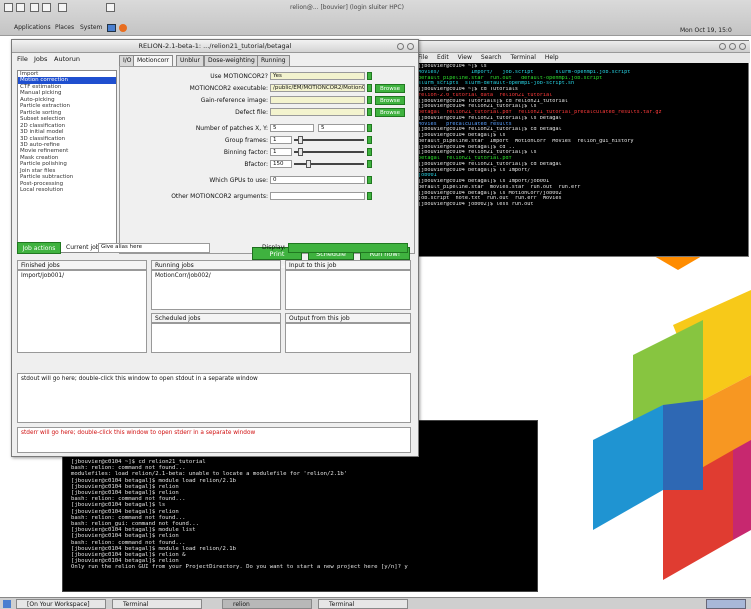 The width and height of the screenshot is (751, 609). I want to click on list-item: Import/job001/, so click(82, 276).